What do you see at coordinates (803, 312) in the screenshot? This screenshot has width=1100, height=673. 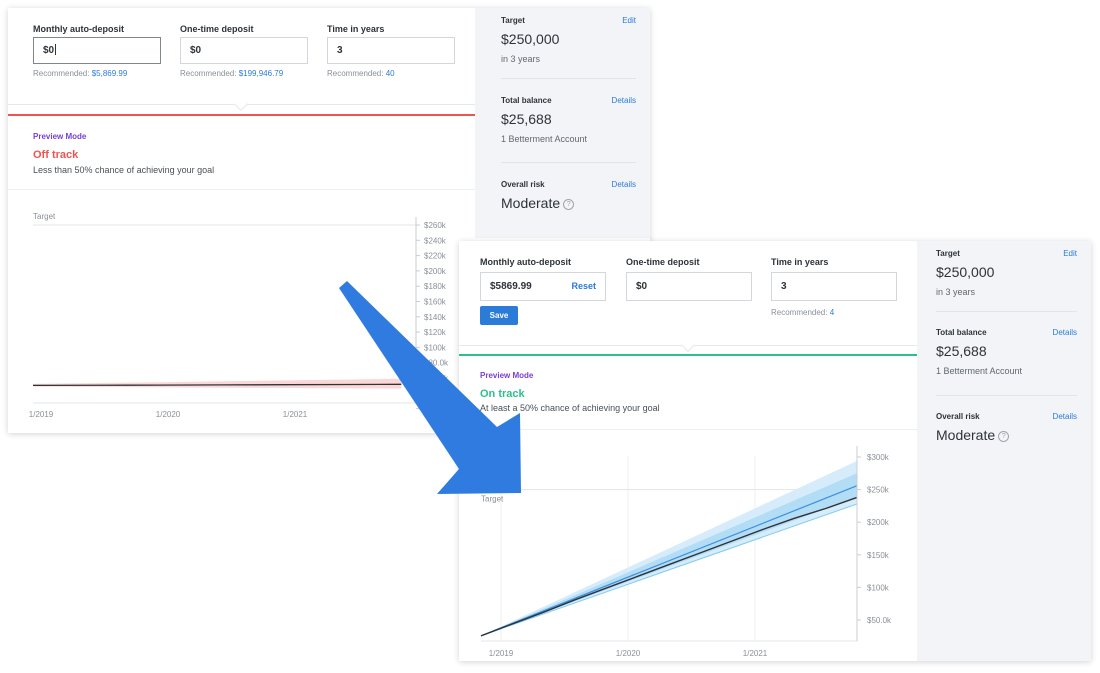 I see `years-recommended: Recommended: 4` at bounding box center [803, 312].